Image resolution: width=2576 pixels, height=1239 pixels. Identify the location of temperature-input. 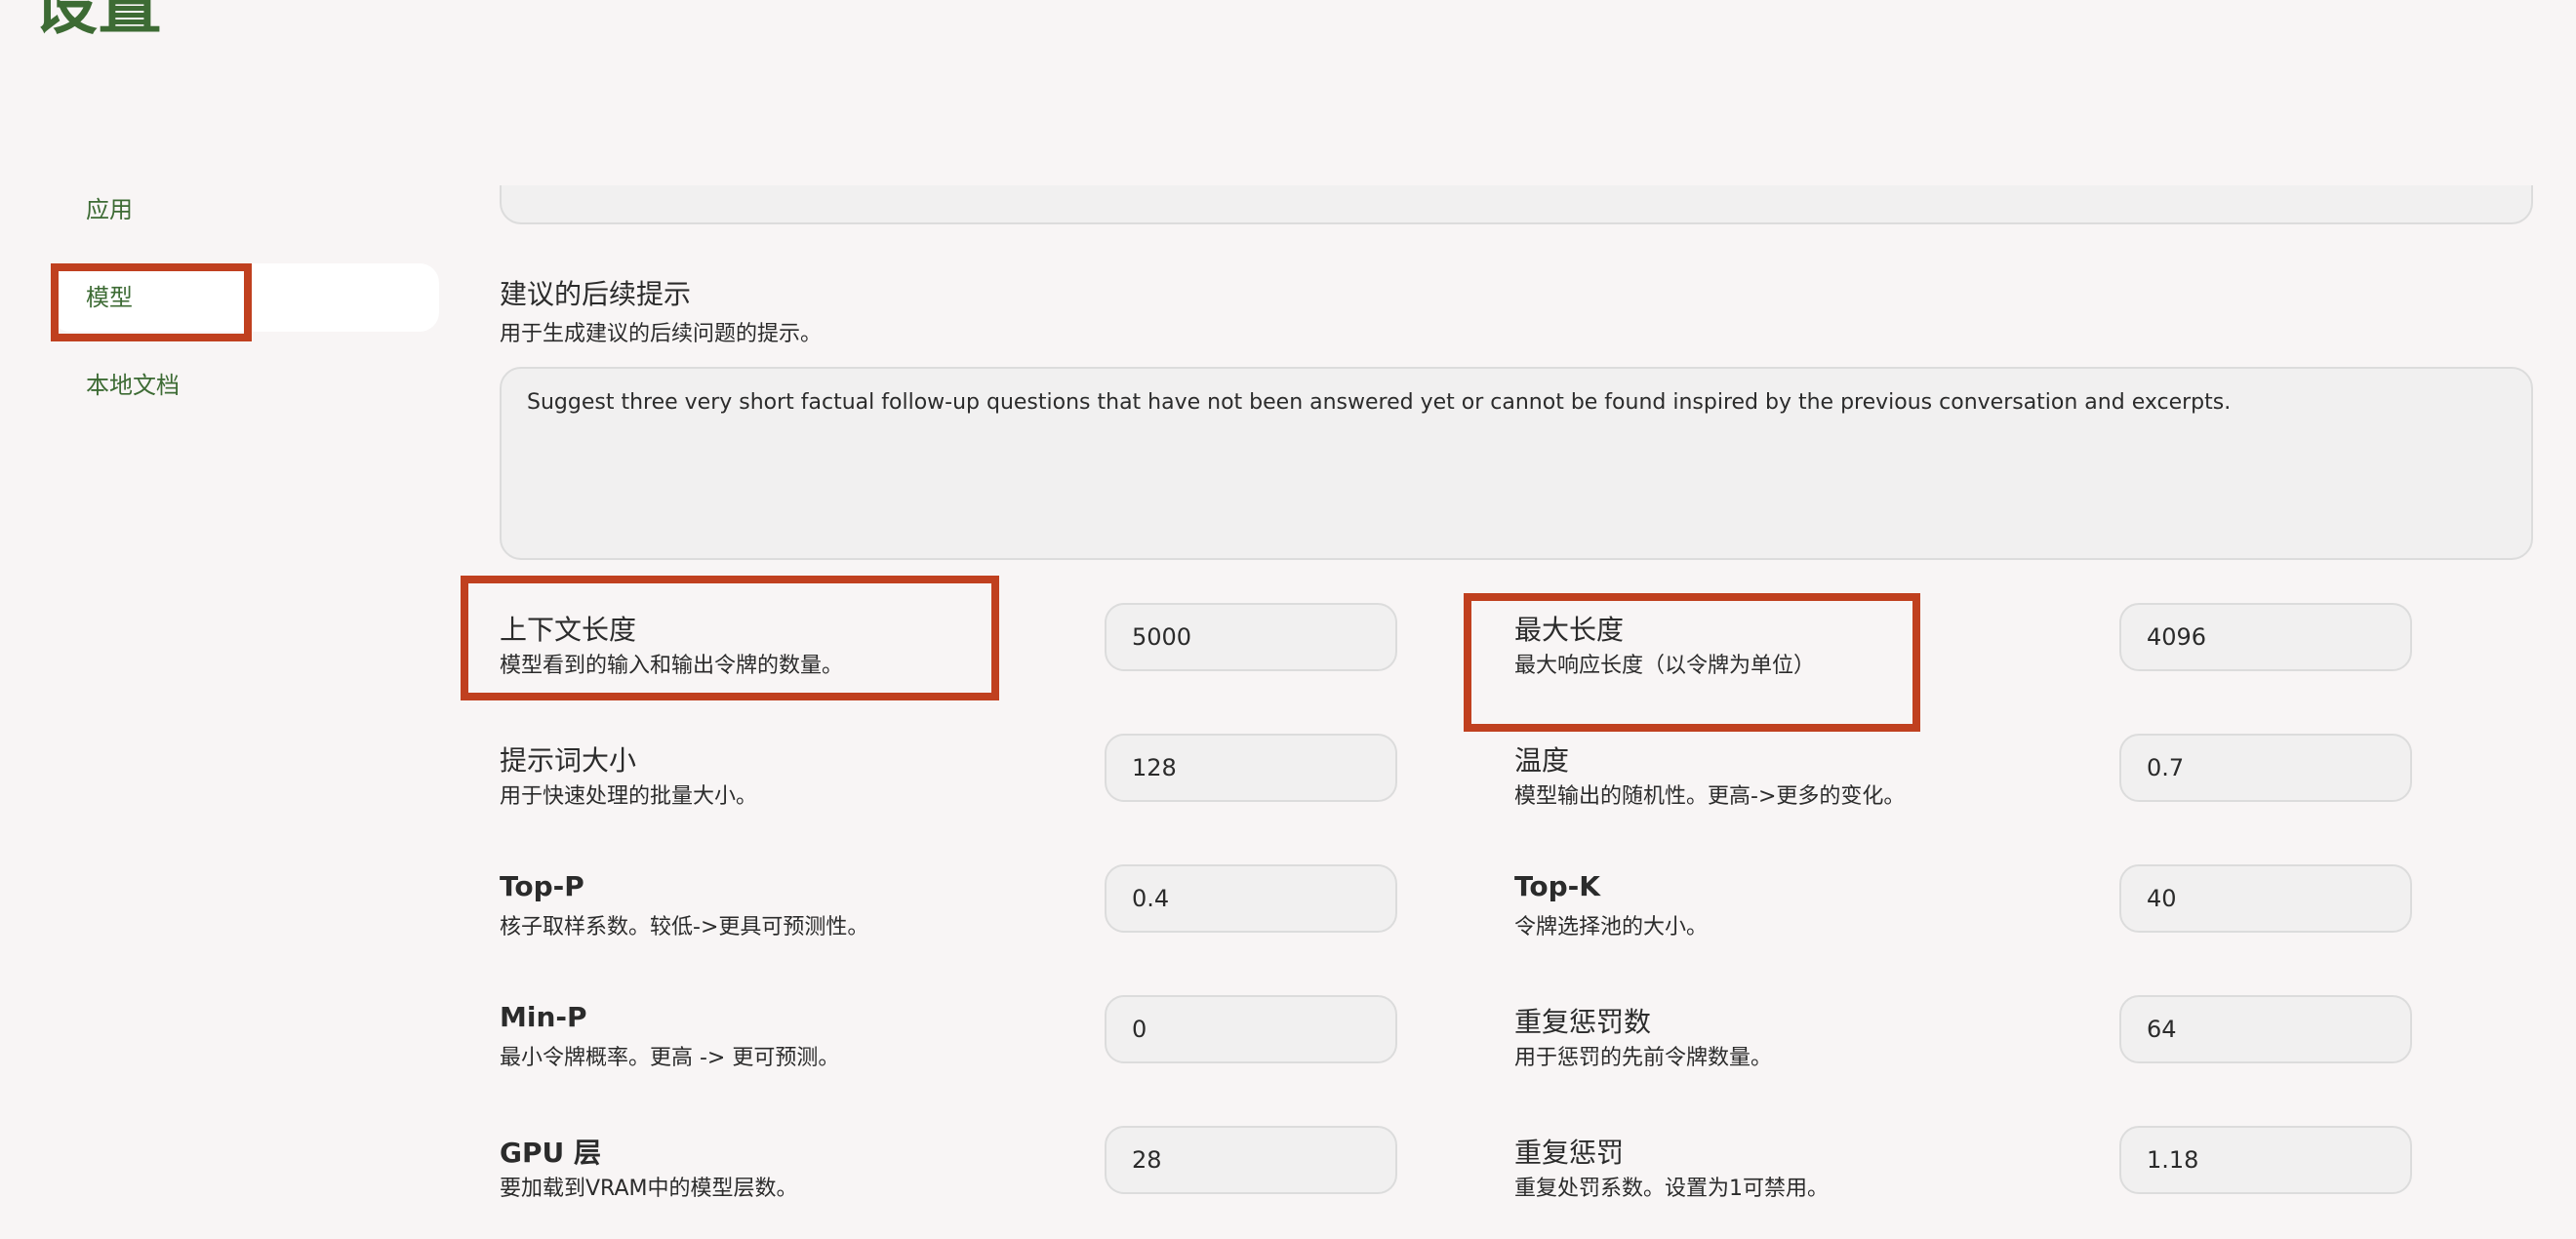
(2265, 768).